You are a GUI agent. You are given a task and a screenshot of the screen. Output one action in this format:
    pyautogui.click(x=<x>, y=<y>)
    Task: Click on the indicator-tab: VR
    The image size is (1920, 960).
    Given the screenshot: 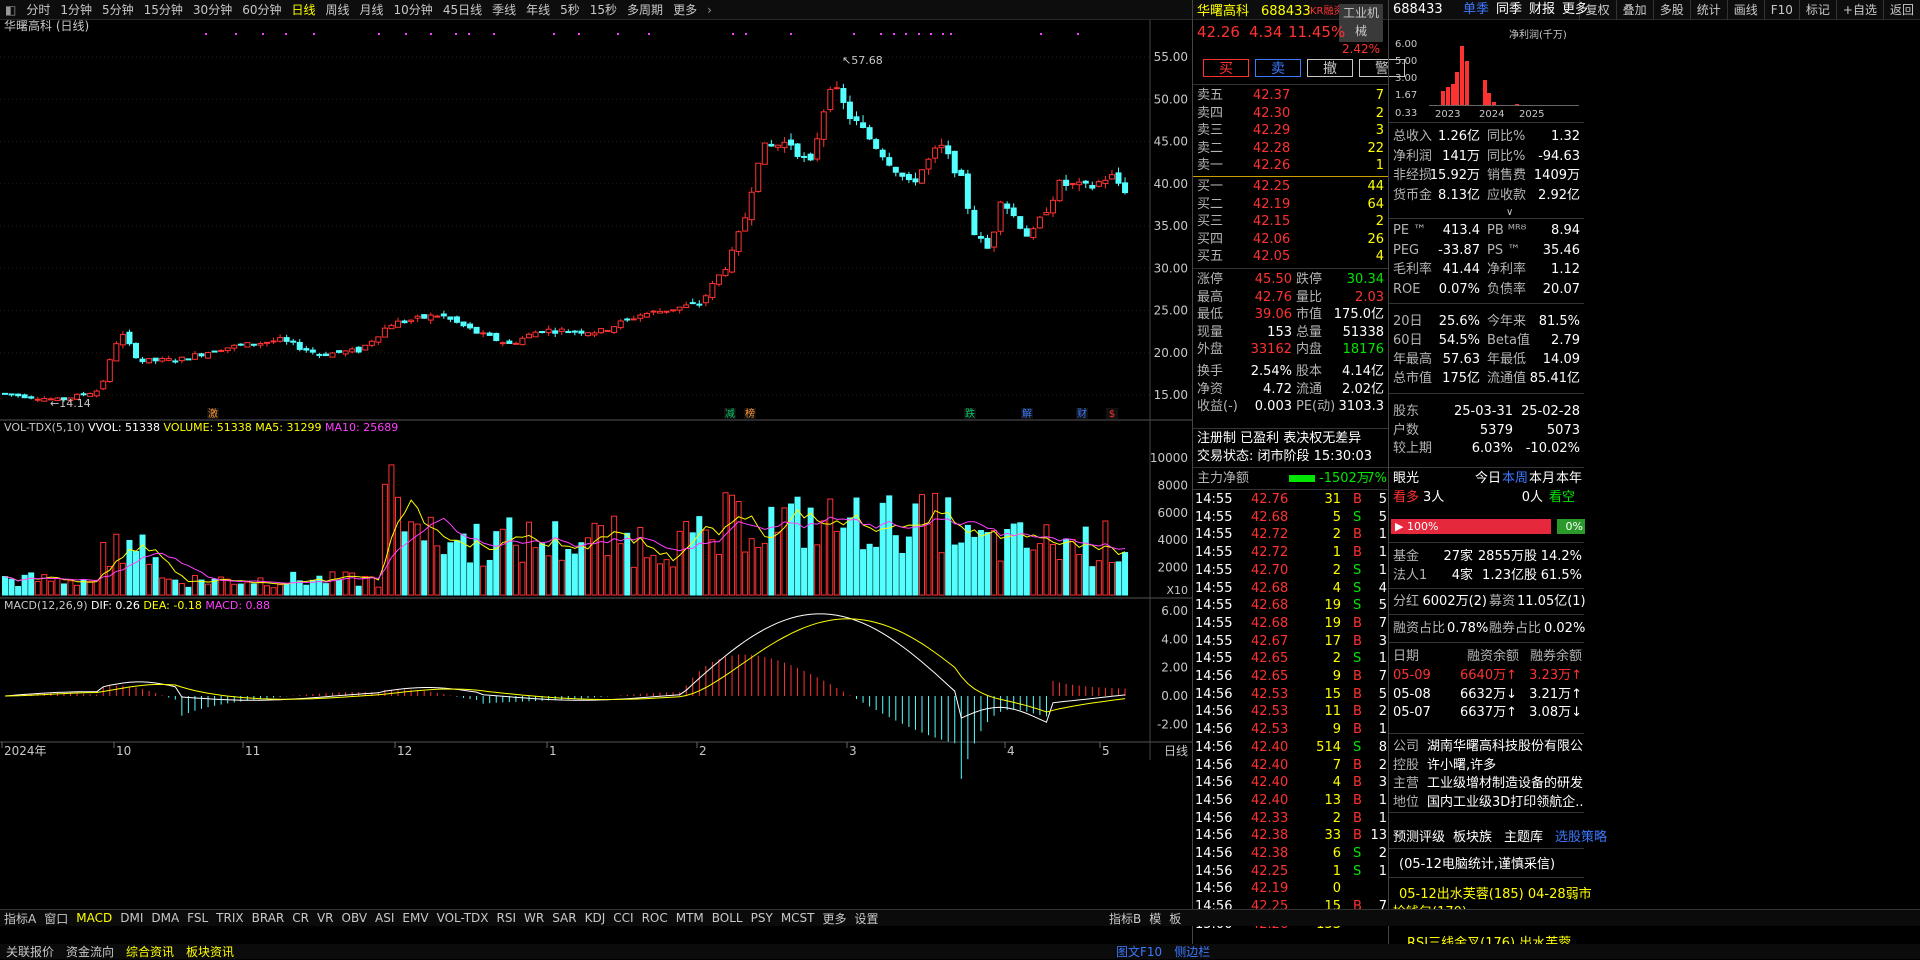 What is the action you would take?
    pyautogui.click(x=325, y=918)
    